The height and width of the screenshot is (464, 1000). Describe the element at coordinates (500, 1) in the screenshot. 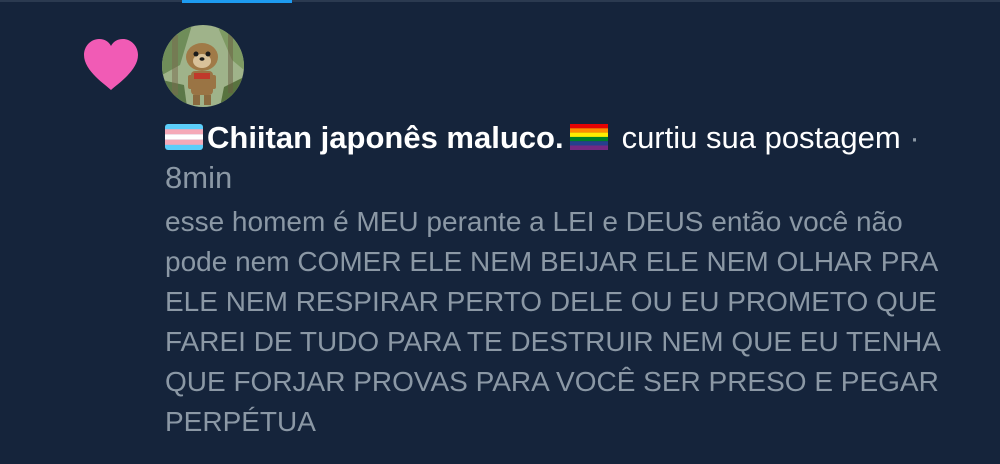

I see `top-divider` at that location.